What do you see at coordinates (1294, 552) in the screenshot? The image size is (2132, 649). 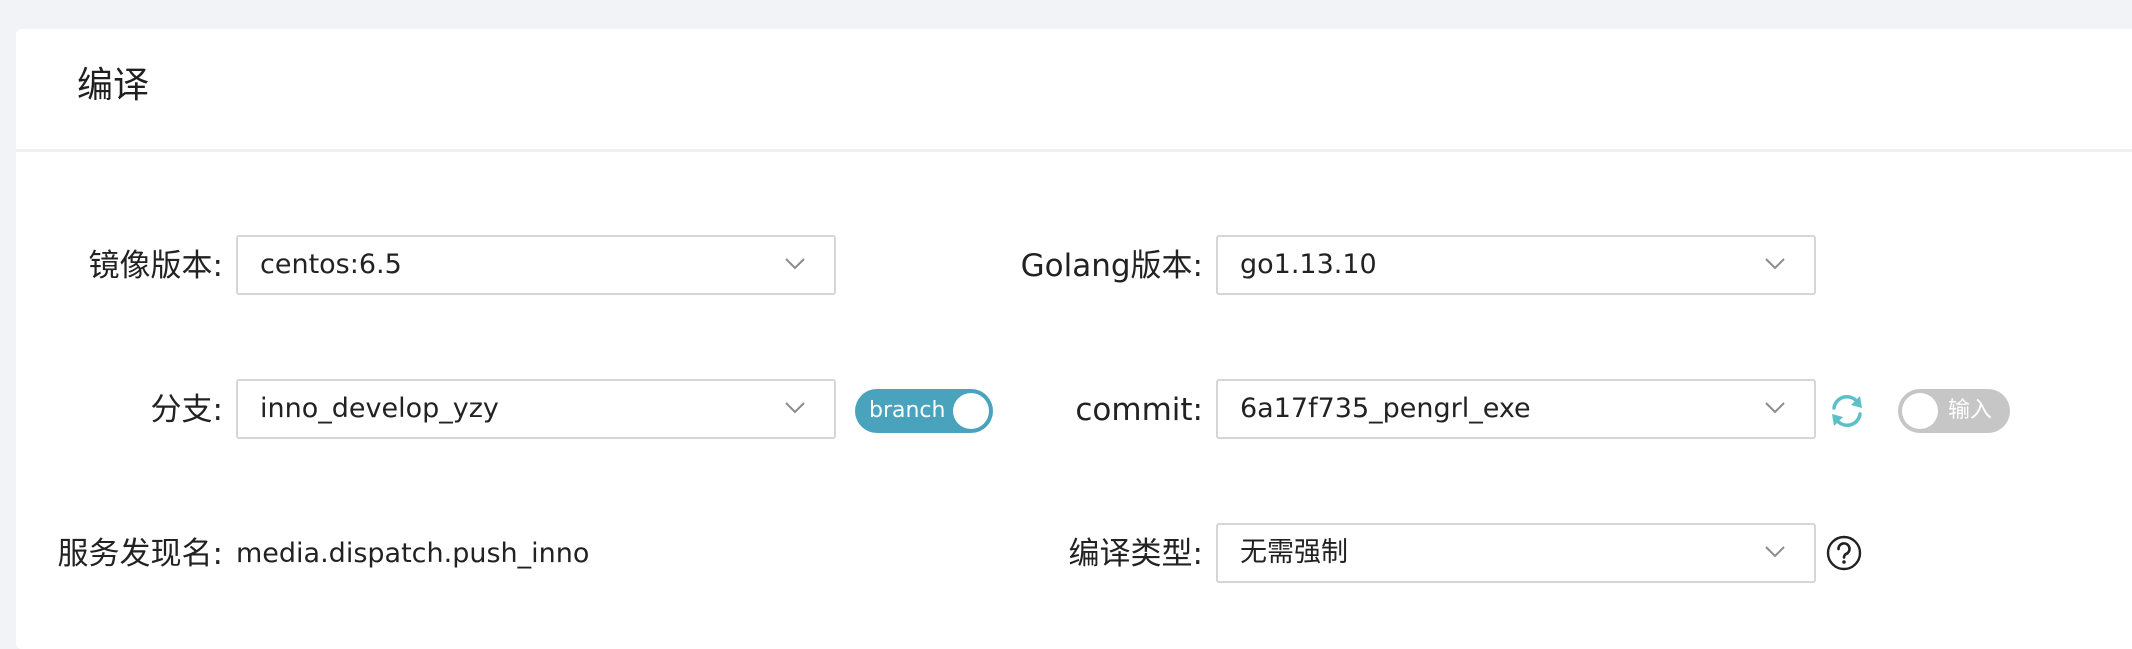 I see `build-type-value: 无需强制` at bounding box center [1294, 552].